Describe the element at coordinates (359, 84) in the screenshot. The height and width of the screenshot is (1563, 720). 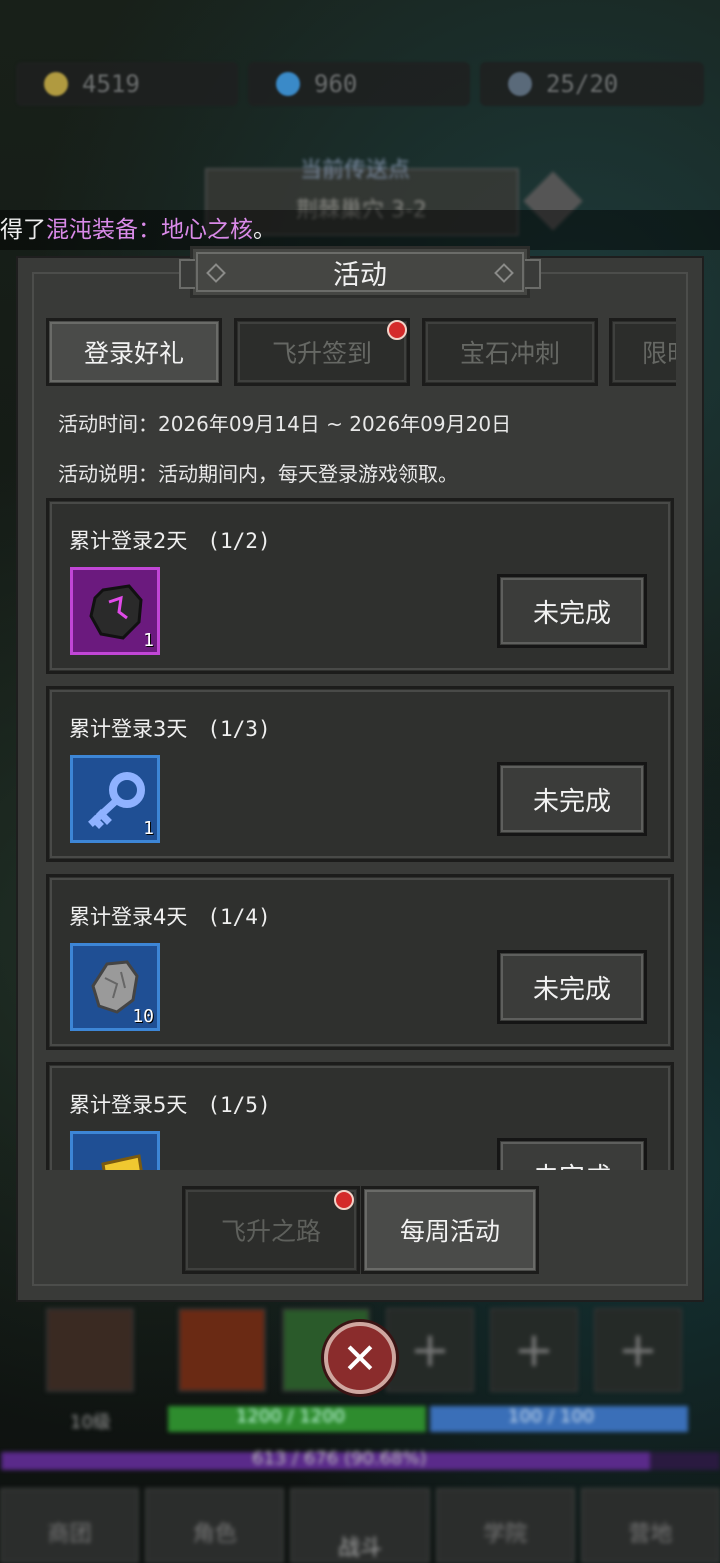
I see `gem-counter: 960` at that location.